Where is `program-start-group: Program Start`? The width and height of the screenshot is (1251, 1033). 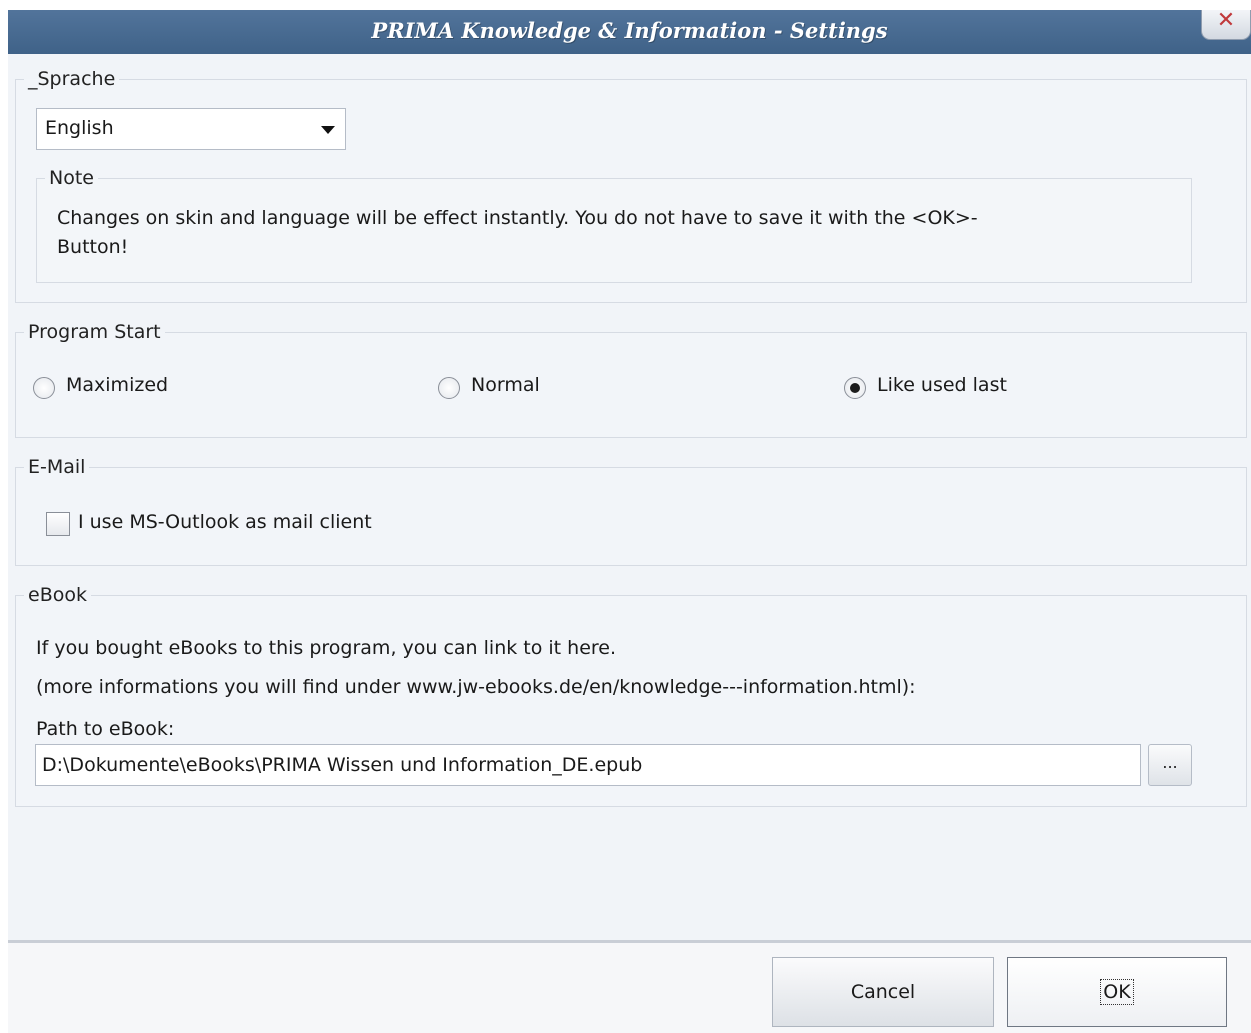 program-start-group: Program Start is located at coordinates (631, 379).